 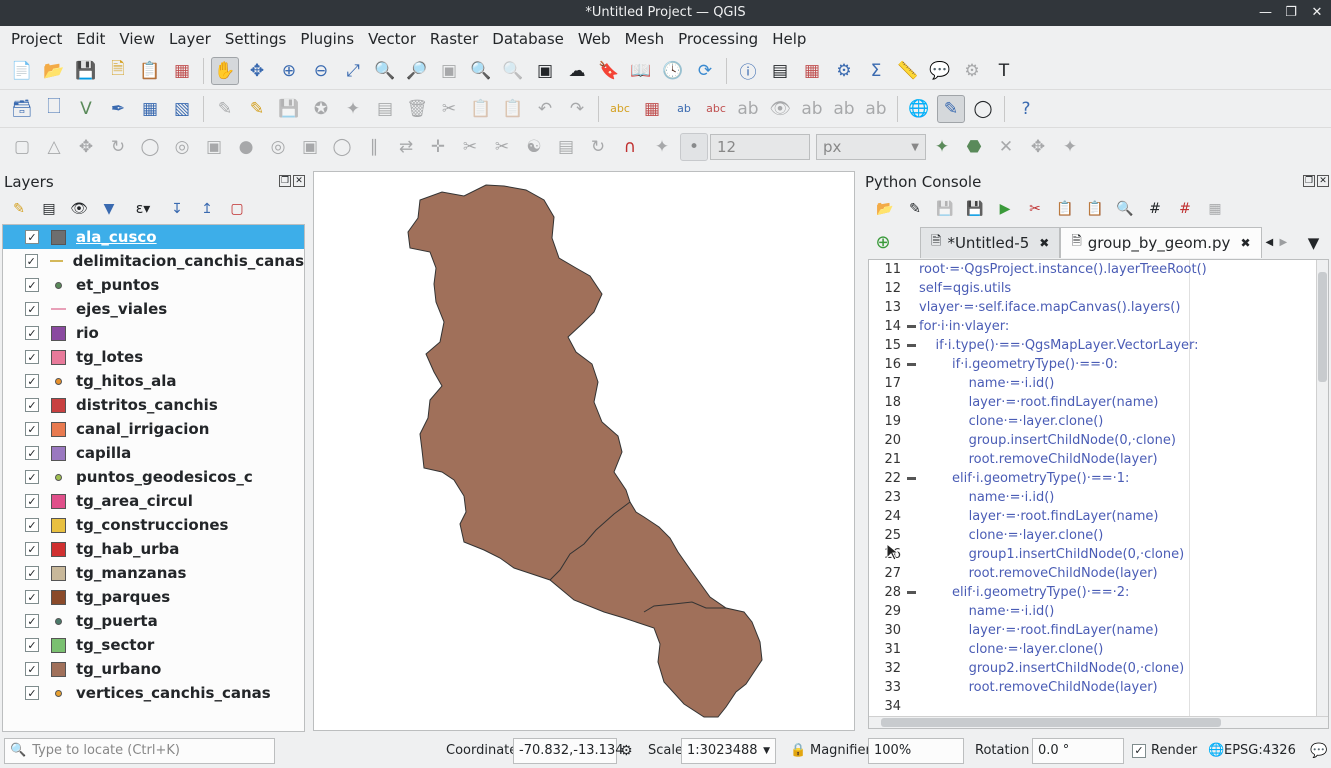 I want to click on manage-visibility-icon: 👁, so click(x=79, y=209).